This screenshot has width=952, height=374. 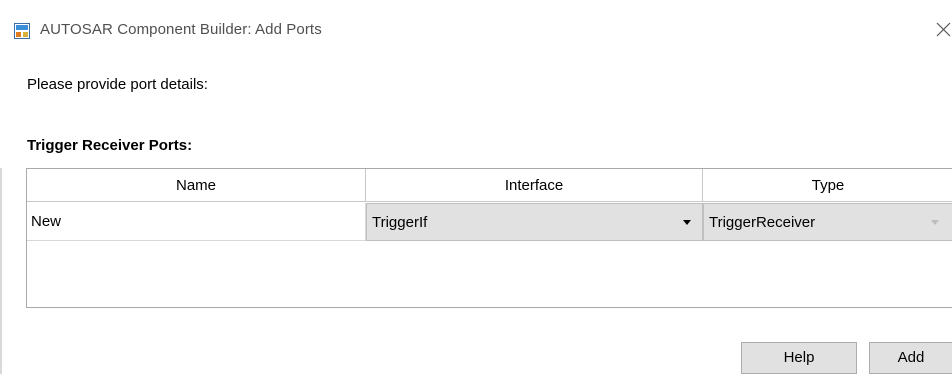 What do you see at coordinates (762, 222) in the screenshot?
I see `type-value: TriggerReceiver` at bounding box center [762, 222].